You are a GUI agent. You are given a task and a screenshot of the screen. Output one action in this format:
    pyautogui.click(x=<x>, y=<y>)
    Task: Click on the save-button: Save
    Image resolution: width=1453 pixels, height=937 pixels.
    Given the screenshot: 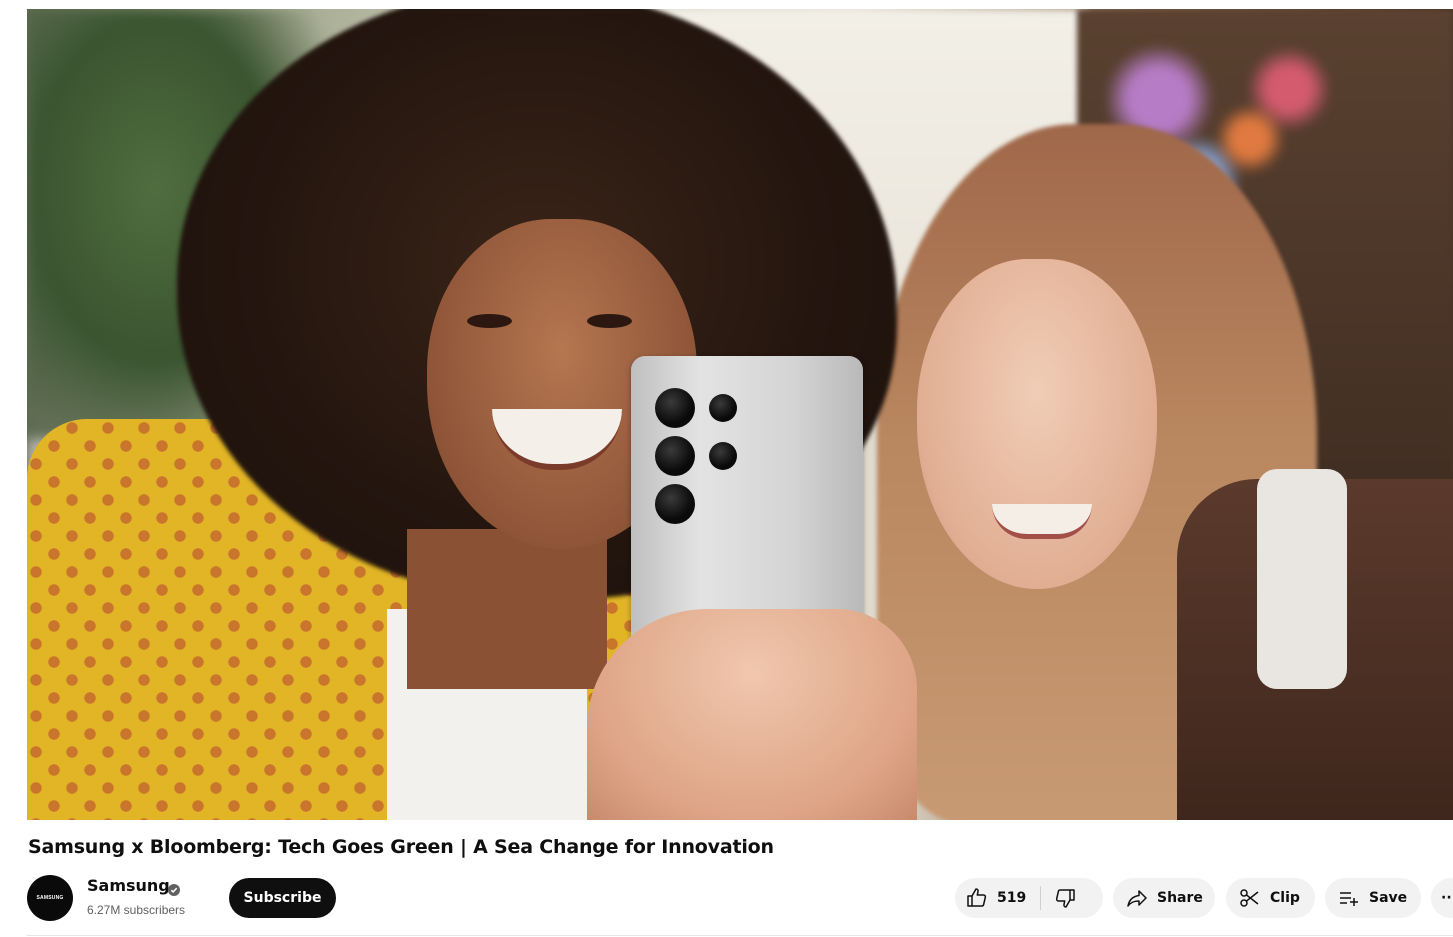 What is the action you would take?
    pyautogui.click(x=1373, y=898)
    